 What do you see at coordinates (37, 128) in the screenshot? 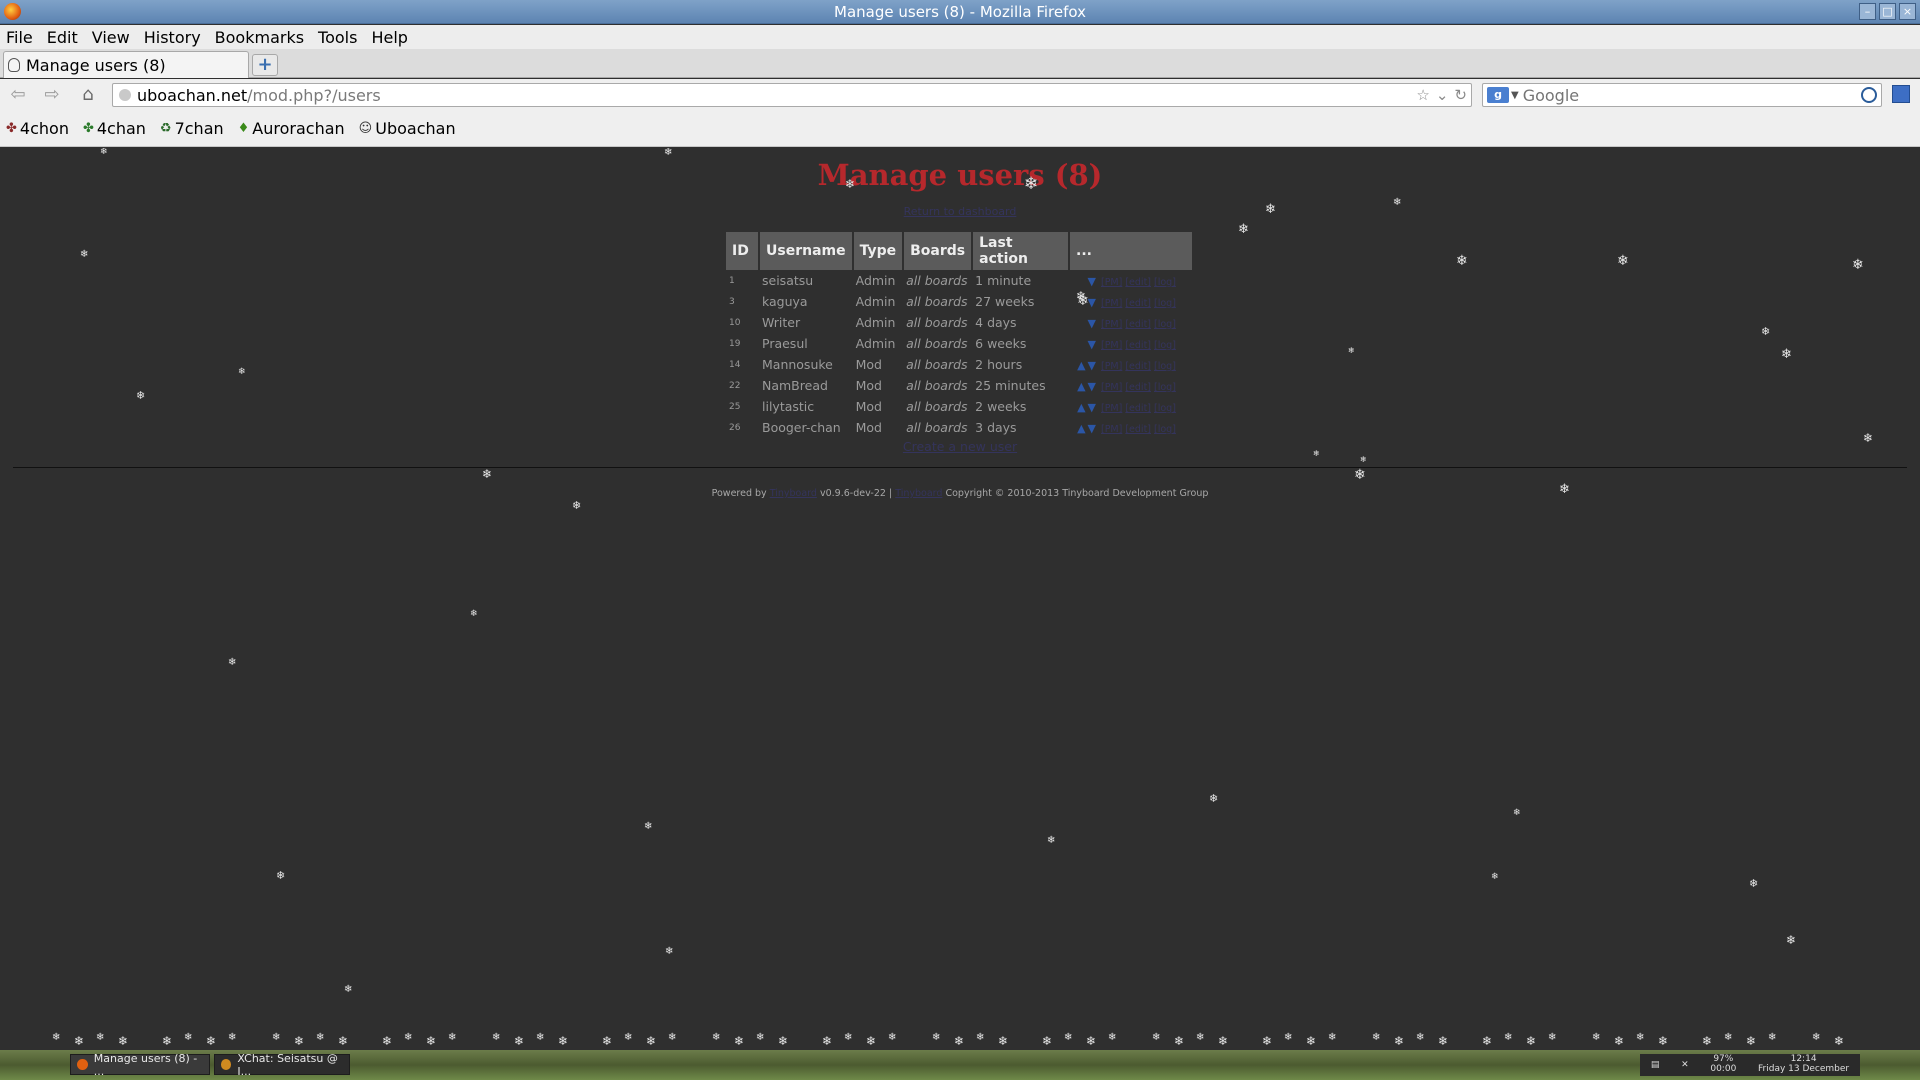
I see `bookmark-4chon: ✤ 4chon` at bounding box center [37, 128].